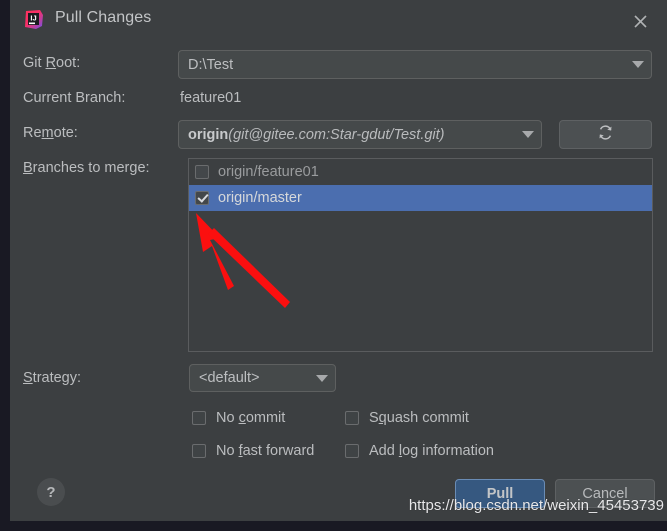 This screenshot has width=667, height=531. I want to click on watermark-text: https://blog.csdn.net/weixin_45453739, so click(536, 505).